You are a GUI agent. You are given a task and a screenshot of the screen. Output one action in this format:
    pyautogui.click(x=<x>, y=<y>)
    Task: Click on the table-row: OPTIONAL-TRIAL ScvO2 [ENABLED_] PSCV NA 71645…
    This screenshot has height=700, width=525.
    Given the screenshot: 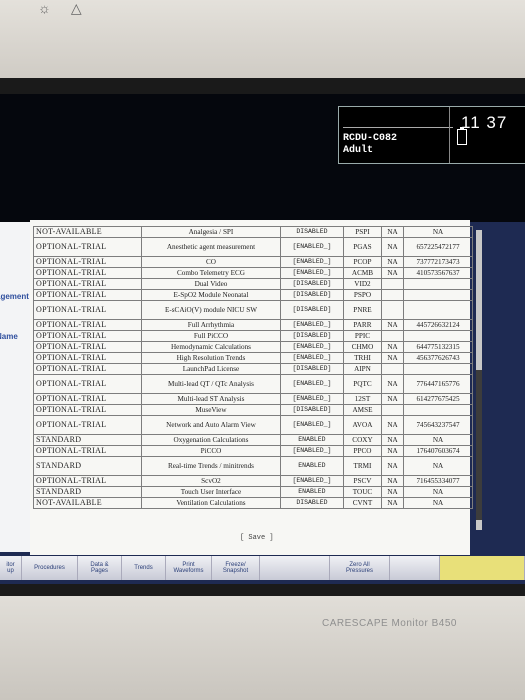 What is the action you would take?
    pyautogui.click(x=253, y=481)
    